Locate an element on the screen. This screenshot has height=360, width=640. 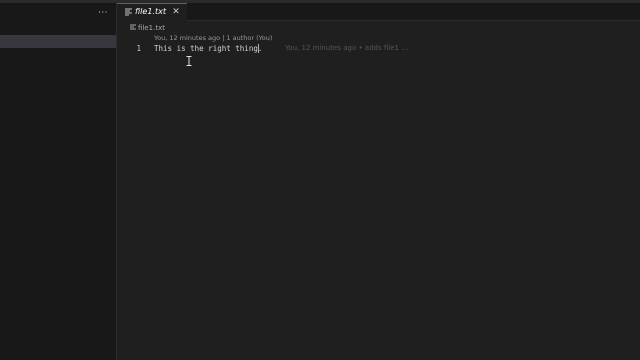
tab-close-icon: ✕ is located at coordinates (176, 12).